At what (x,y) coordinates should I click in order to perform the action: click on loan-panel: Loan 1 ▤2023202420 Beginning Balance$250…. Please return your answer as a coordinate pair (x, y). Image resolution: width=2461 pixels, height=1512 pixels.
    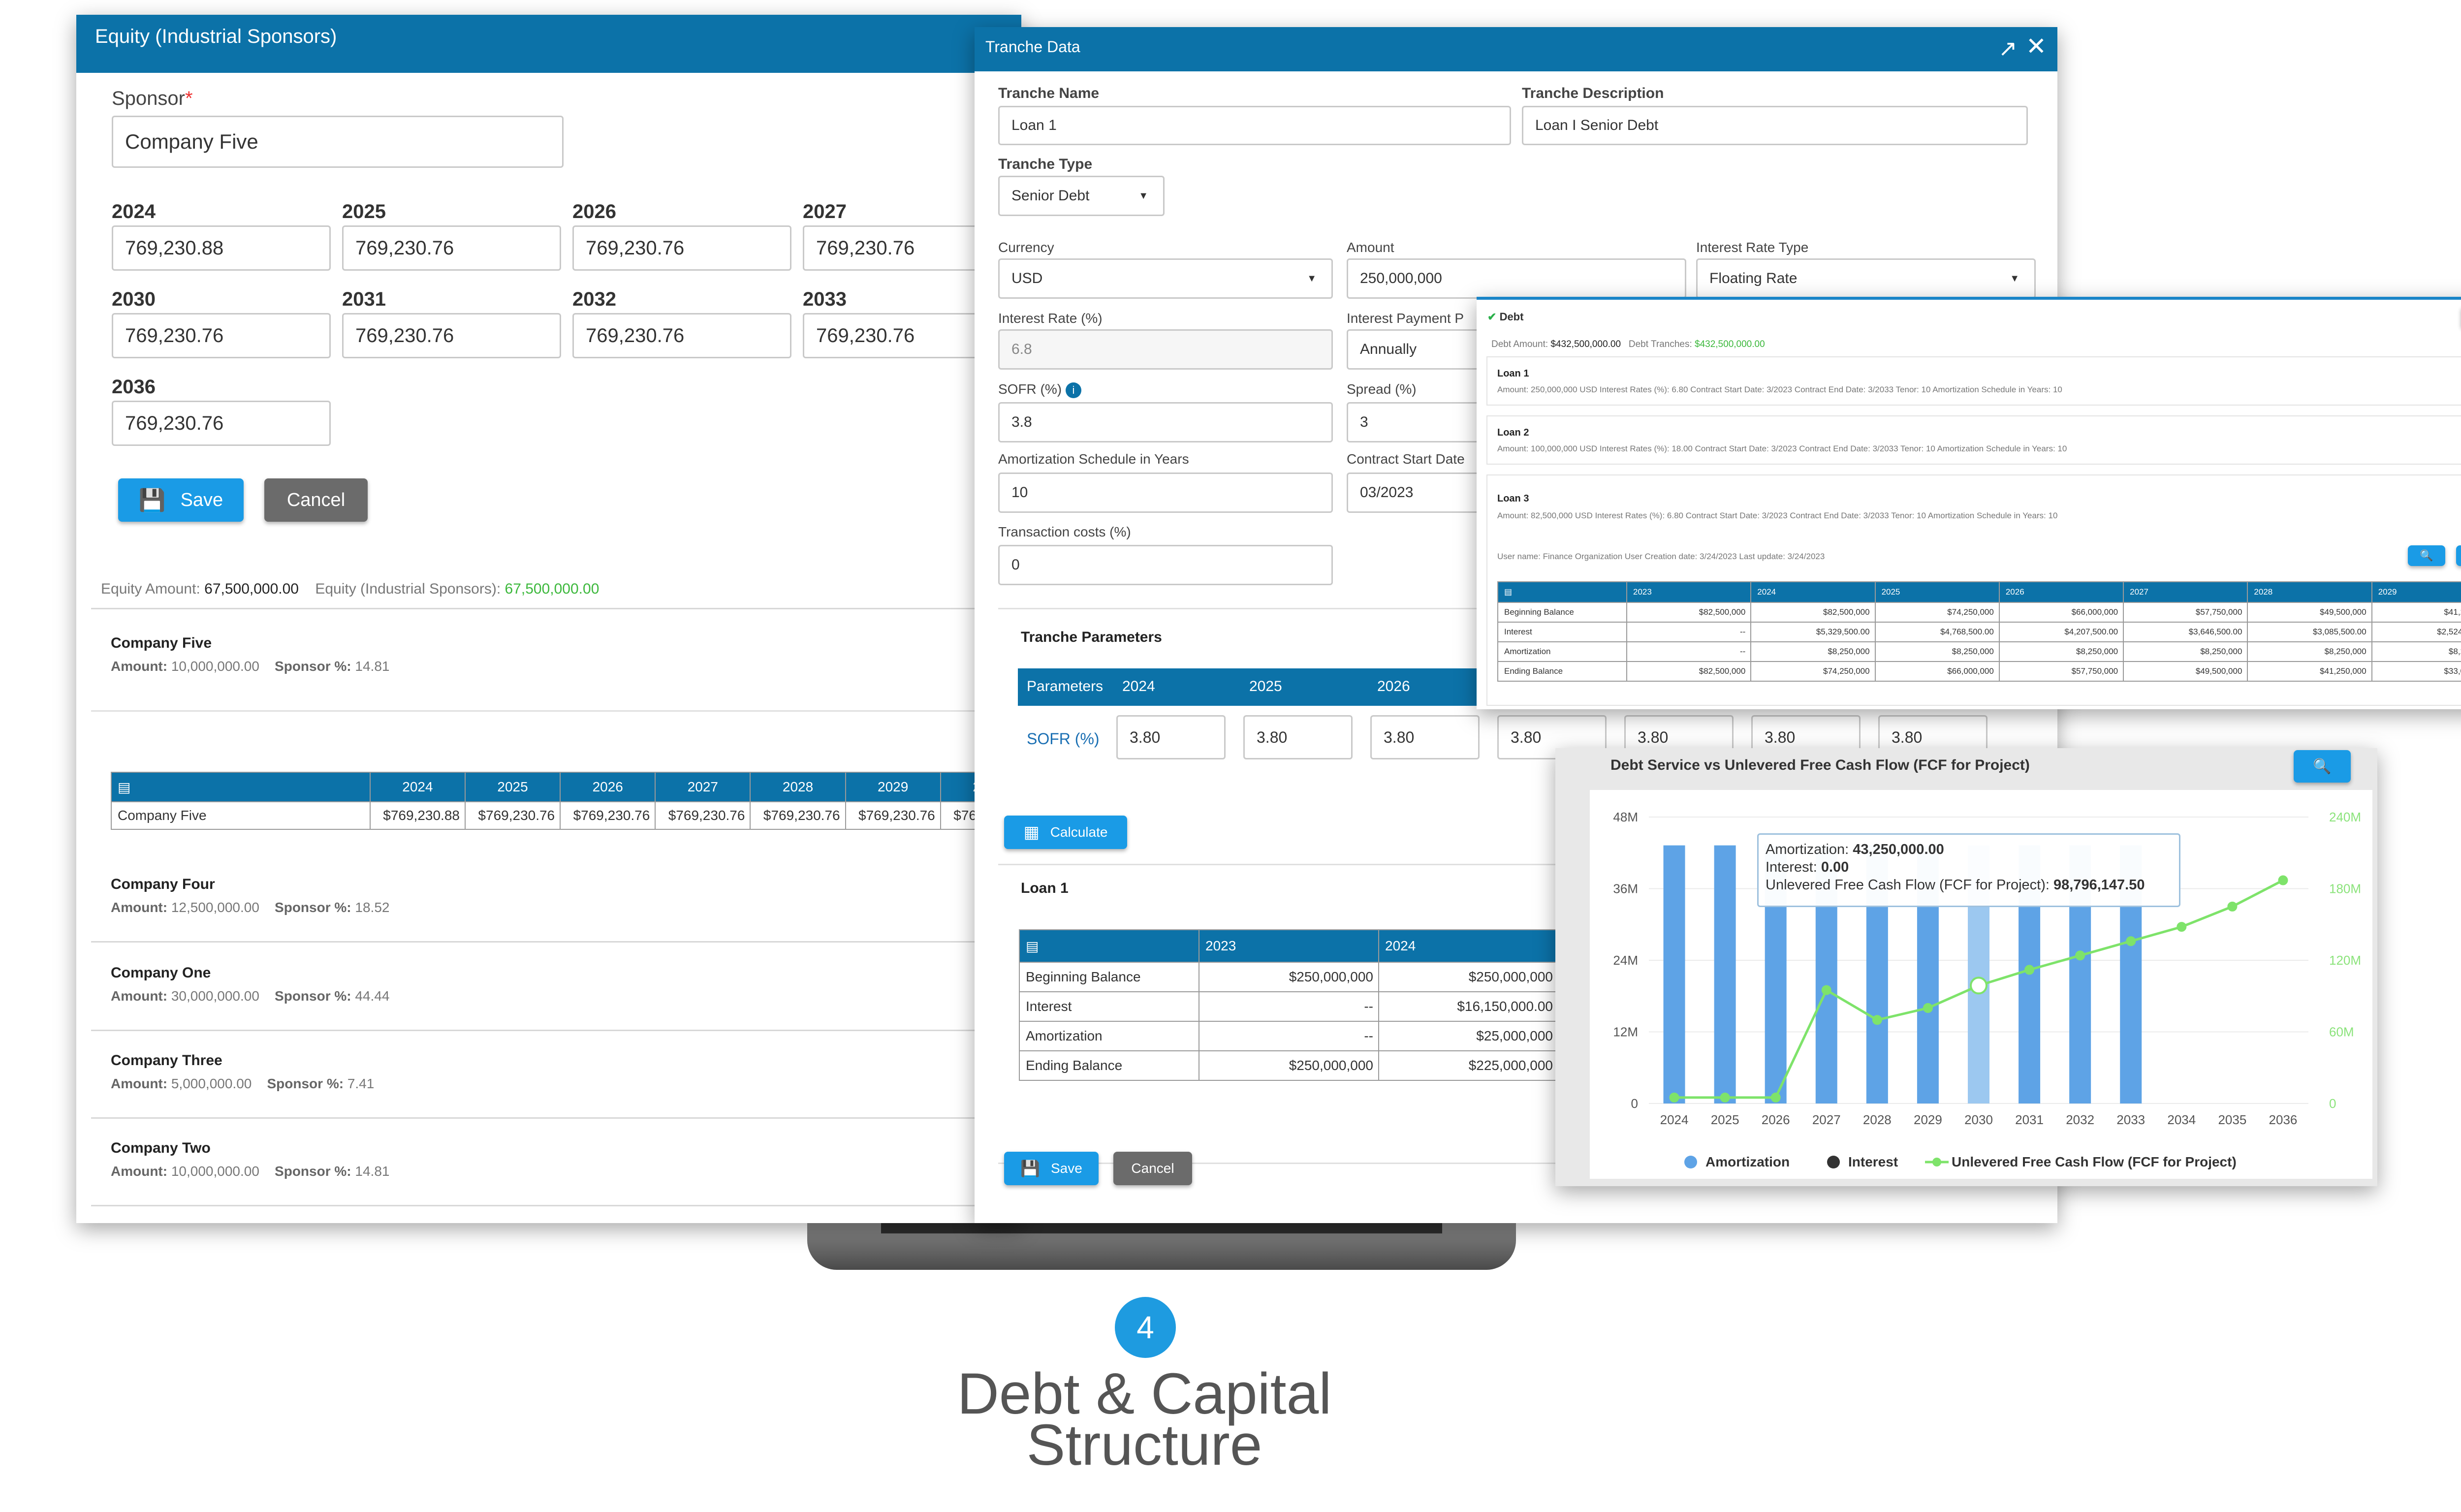
    Looking at the image, I should click on (1294, 1014).